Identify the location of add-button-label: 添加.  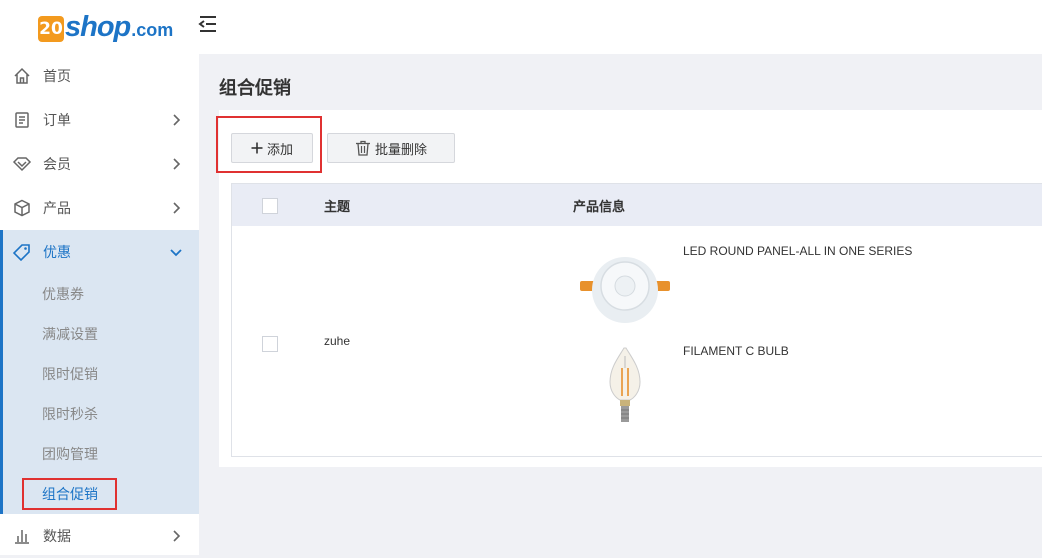
(279, 149).